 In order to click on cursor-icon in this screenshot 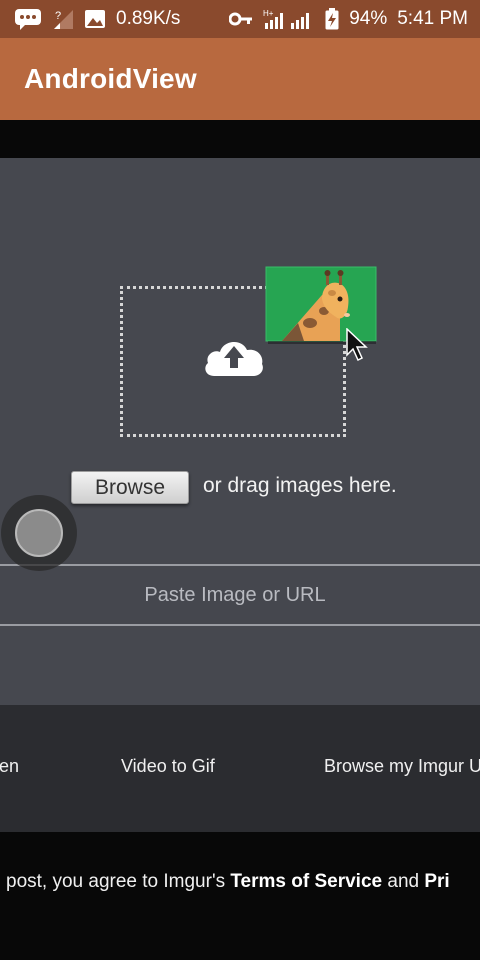, I will do `click(358, 347)`.